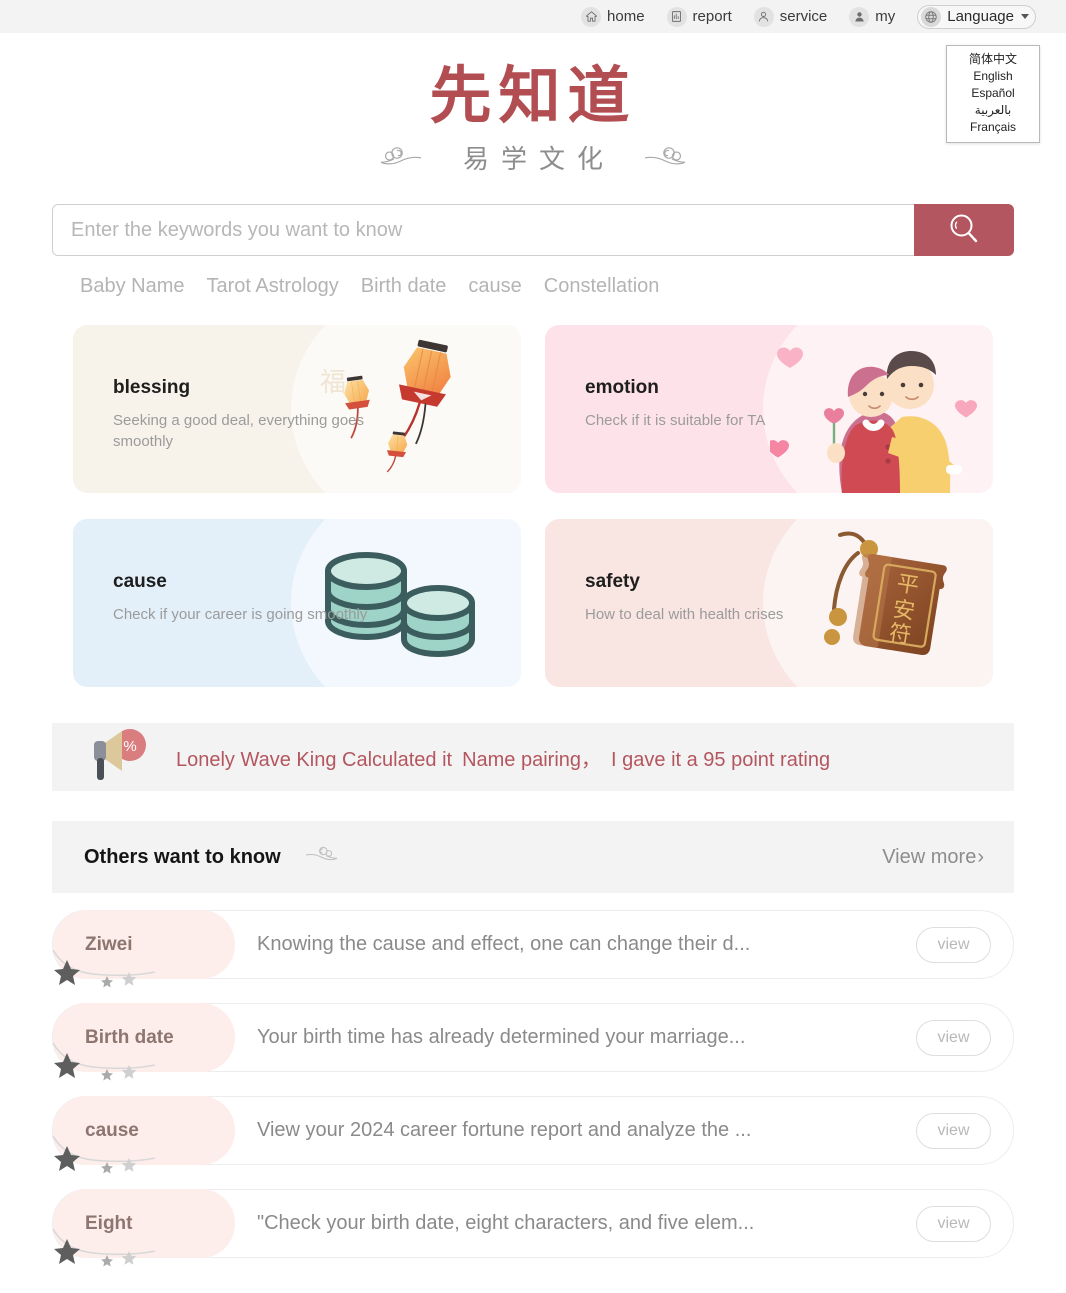 Image resolution: width=1066 pixels, height=1293 pixels. Describe the element at coordinates (144, 1130) in the screenshot. I see `list-item-tag: cause` at that location.